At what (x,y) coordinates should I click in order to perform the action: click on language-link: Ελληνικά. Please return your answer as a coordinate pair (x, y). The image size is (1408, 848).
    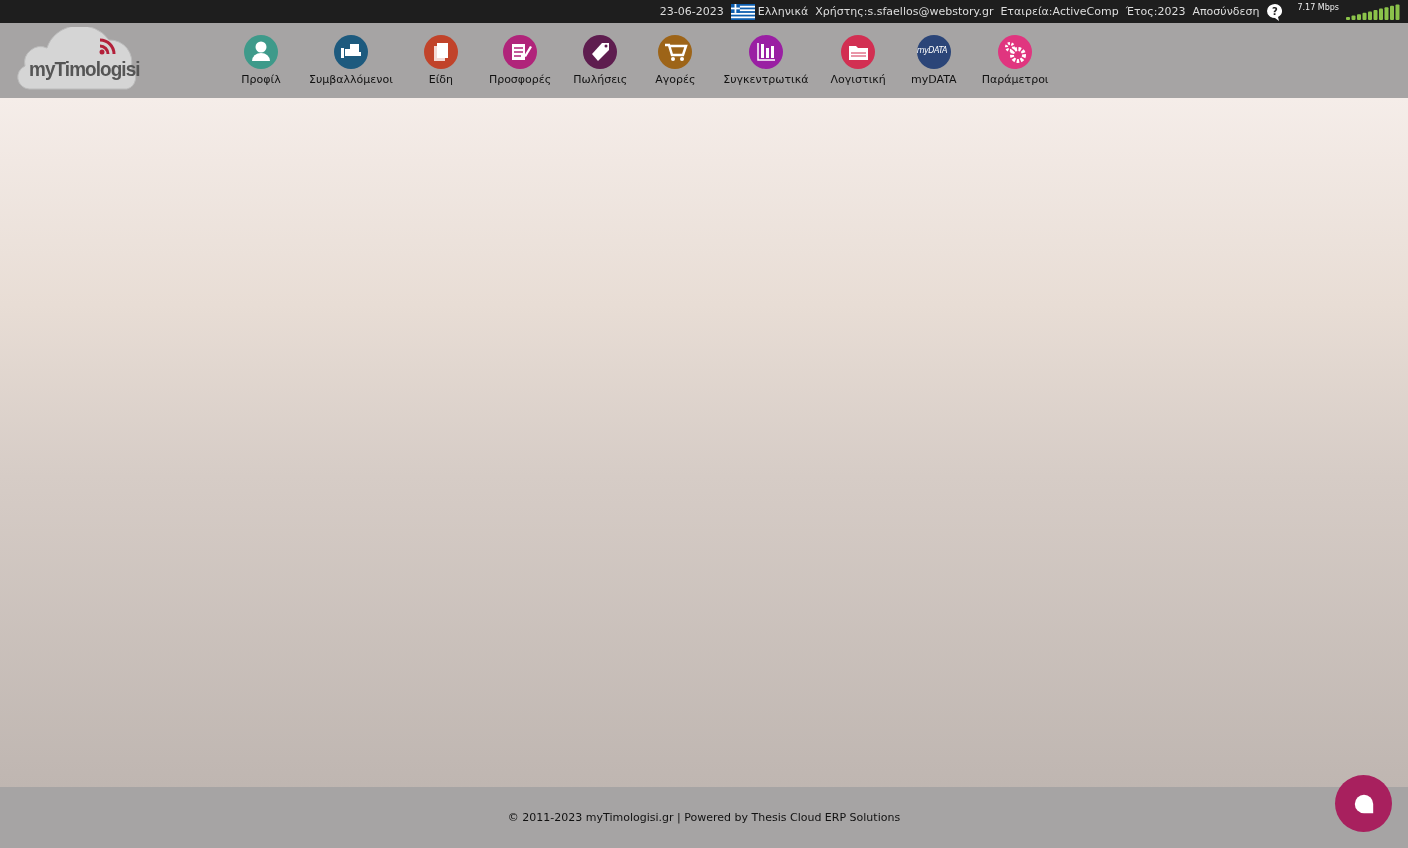
    Looking at the image, I should click on (783, 11).